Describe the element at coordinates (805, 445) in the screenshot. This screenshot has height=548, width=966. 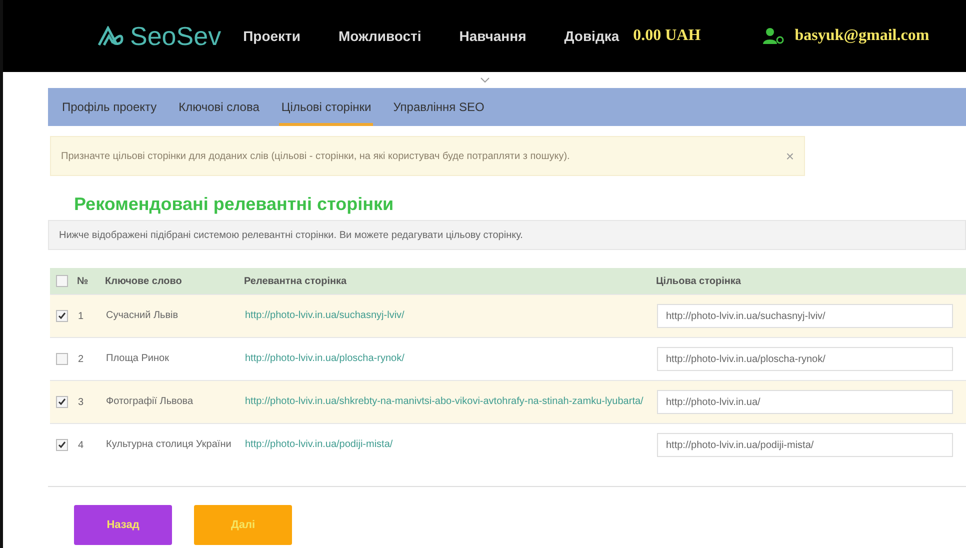
I see `target-url-field: http://photo-lviv.in.ua/podiji-mista/` at that location.